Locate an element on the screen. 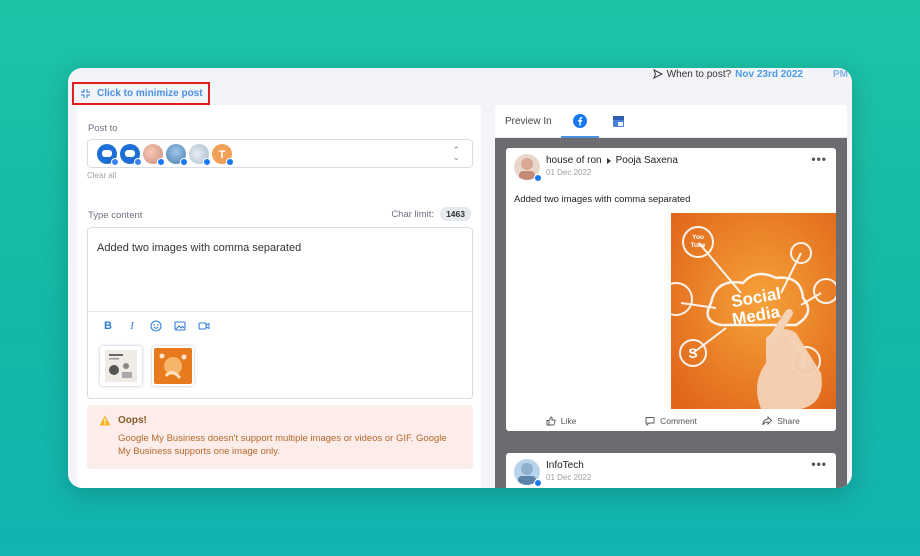 This screenshot has height=556, width=920. share-label: Share is located at coordinates (788, 421).